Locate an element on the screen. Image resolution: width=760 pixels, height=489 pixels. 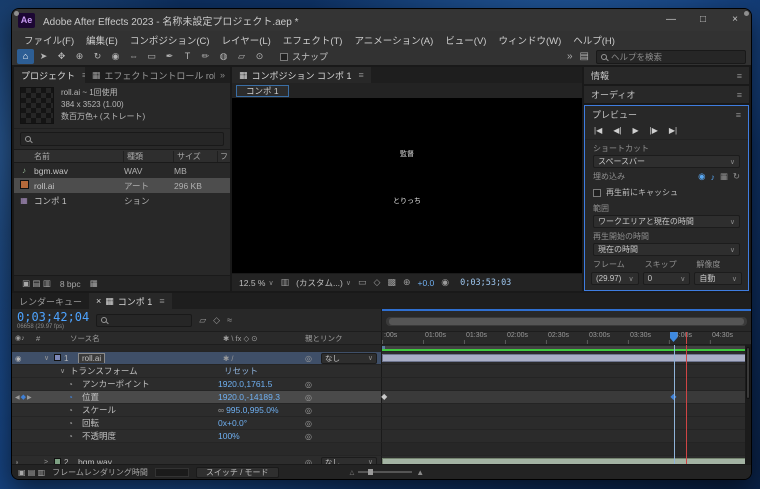
tab-overflow-icon: » is located at coordinates (222, 75).